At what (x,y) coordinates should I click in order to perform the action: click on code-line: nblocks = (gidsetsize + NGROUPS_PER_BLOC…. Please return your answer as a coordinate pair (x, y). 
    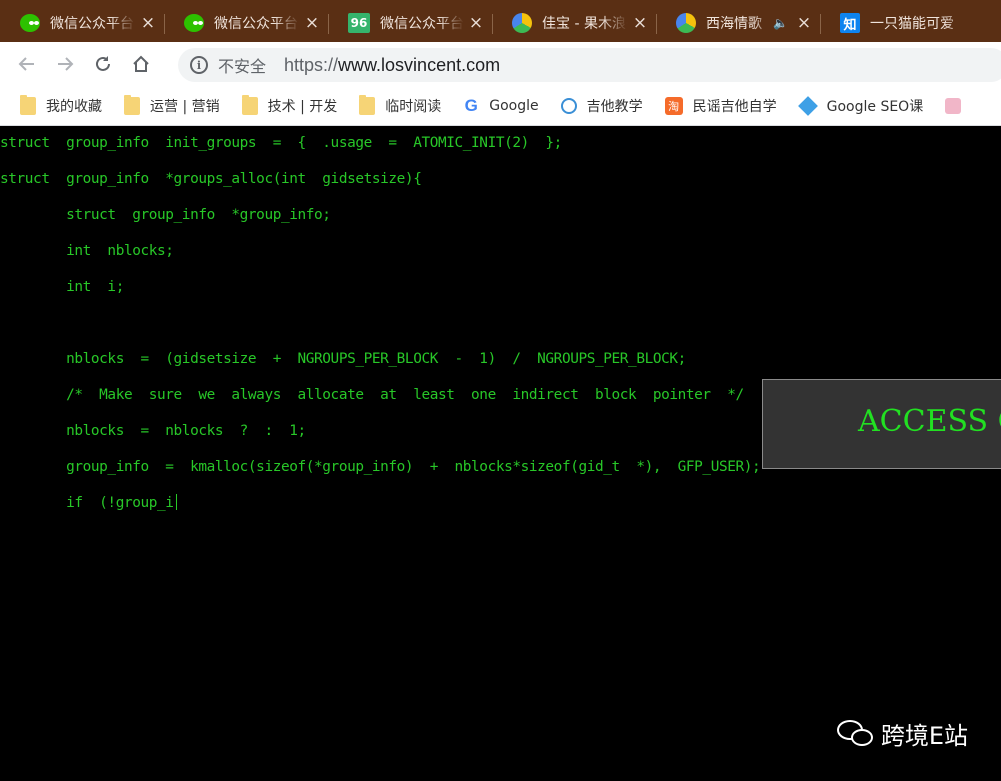
    Looking at the image, I should click on (343, 359).